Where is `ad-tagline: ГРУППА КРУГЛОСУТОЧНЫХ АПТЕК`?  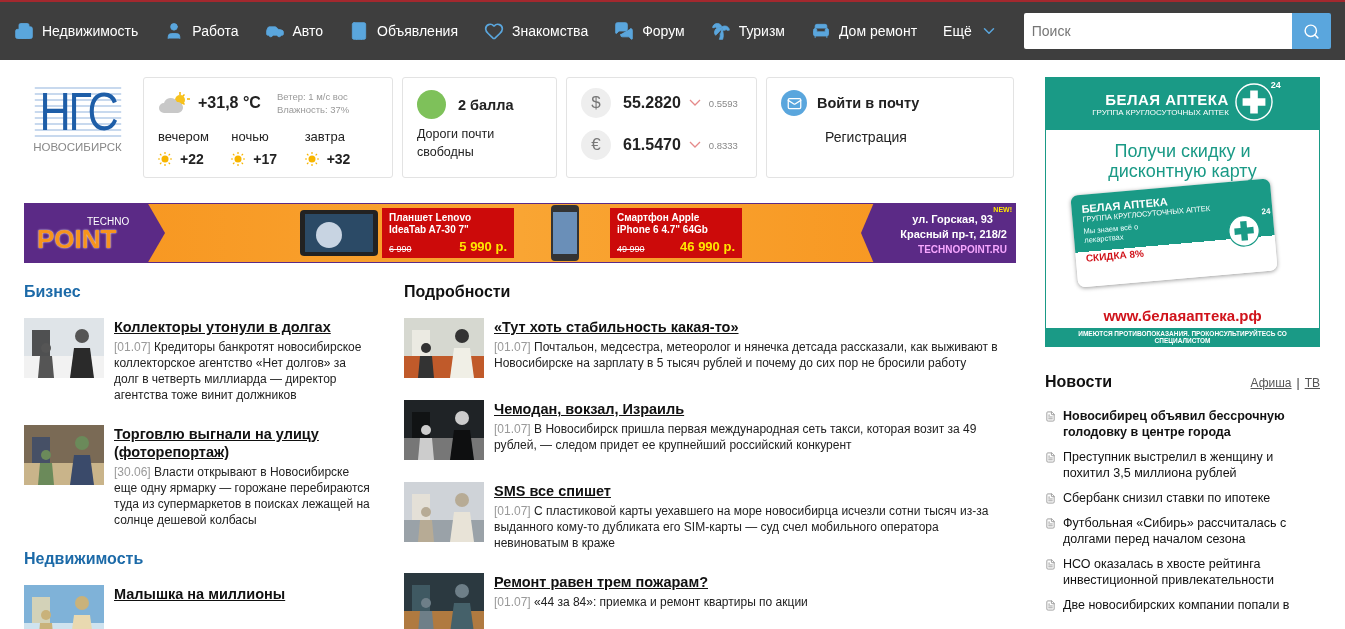
ad-tagline: ГРУППА КРУГЛОСУТОЧНЫХ АПТЕК is located at coordinates (1160, 112).